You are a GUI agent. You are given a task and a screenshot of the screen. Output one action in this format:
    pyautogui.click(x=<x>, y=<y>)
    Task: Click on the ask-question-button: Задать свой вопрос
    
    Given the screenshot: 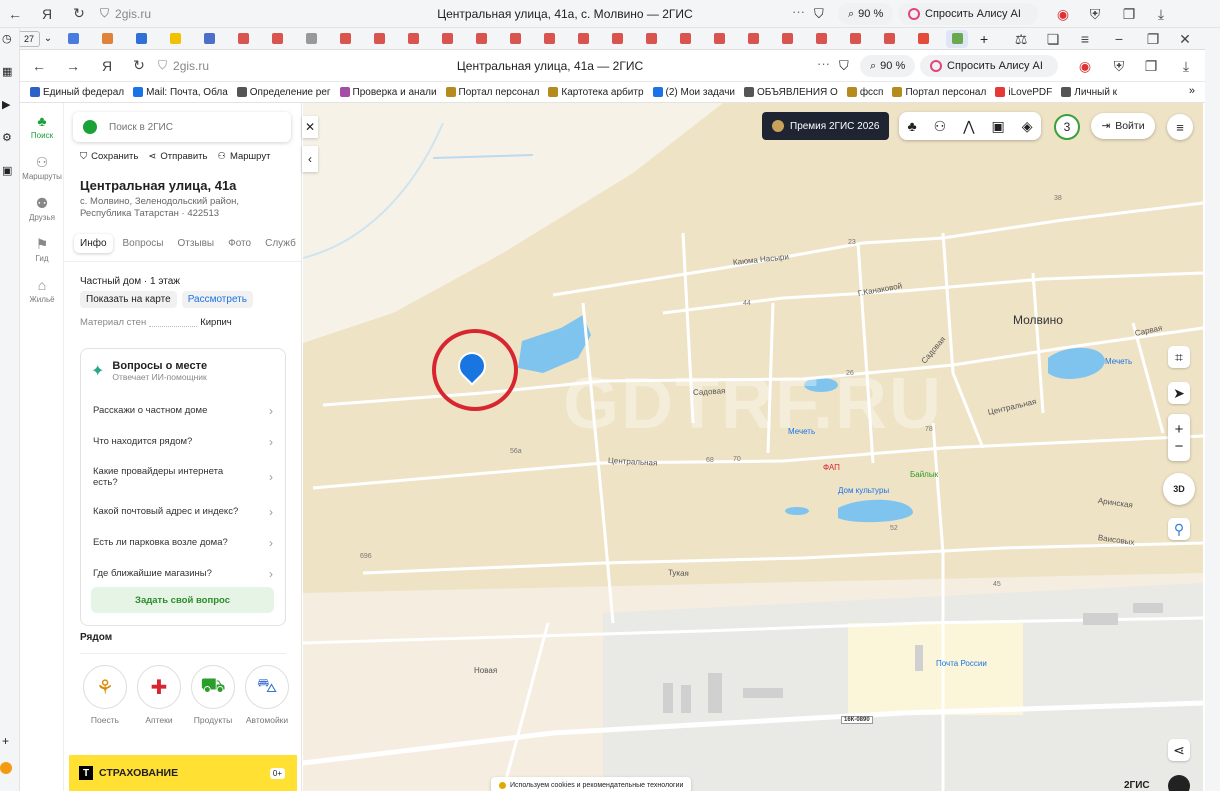 What is the action you would take?
    pyautogui.click(x=182, y=600)
    